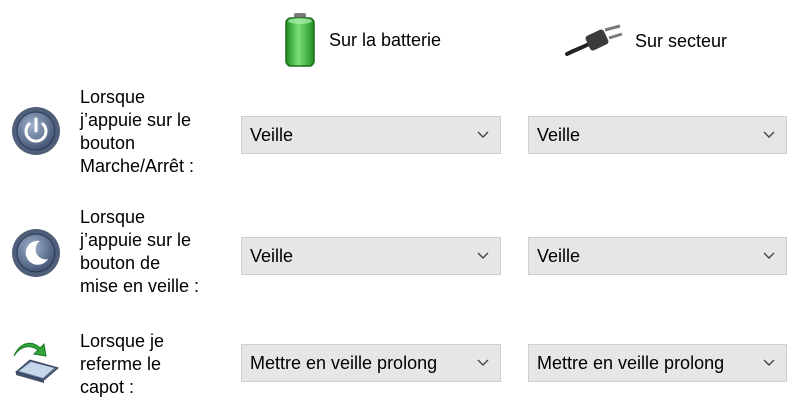 The image size is (787, 399). I want to click on power-plug-icon, so click(594, 40).